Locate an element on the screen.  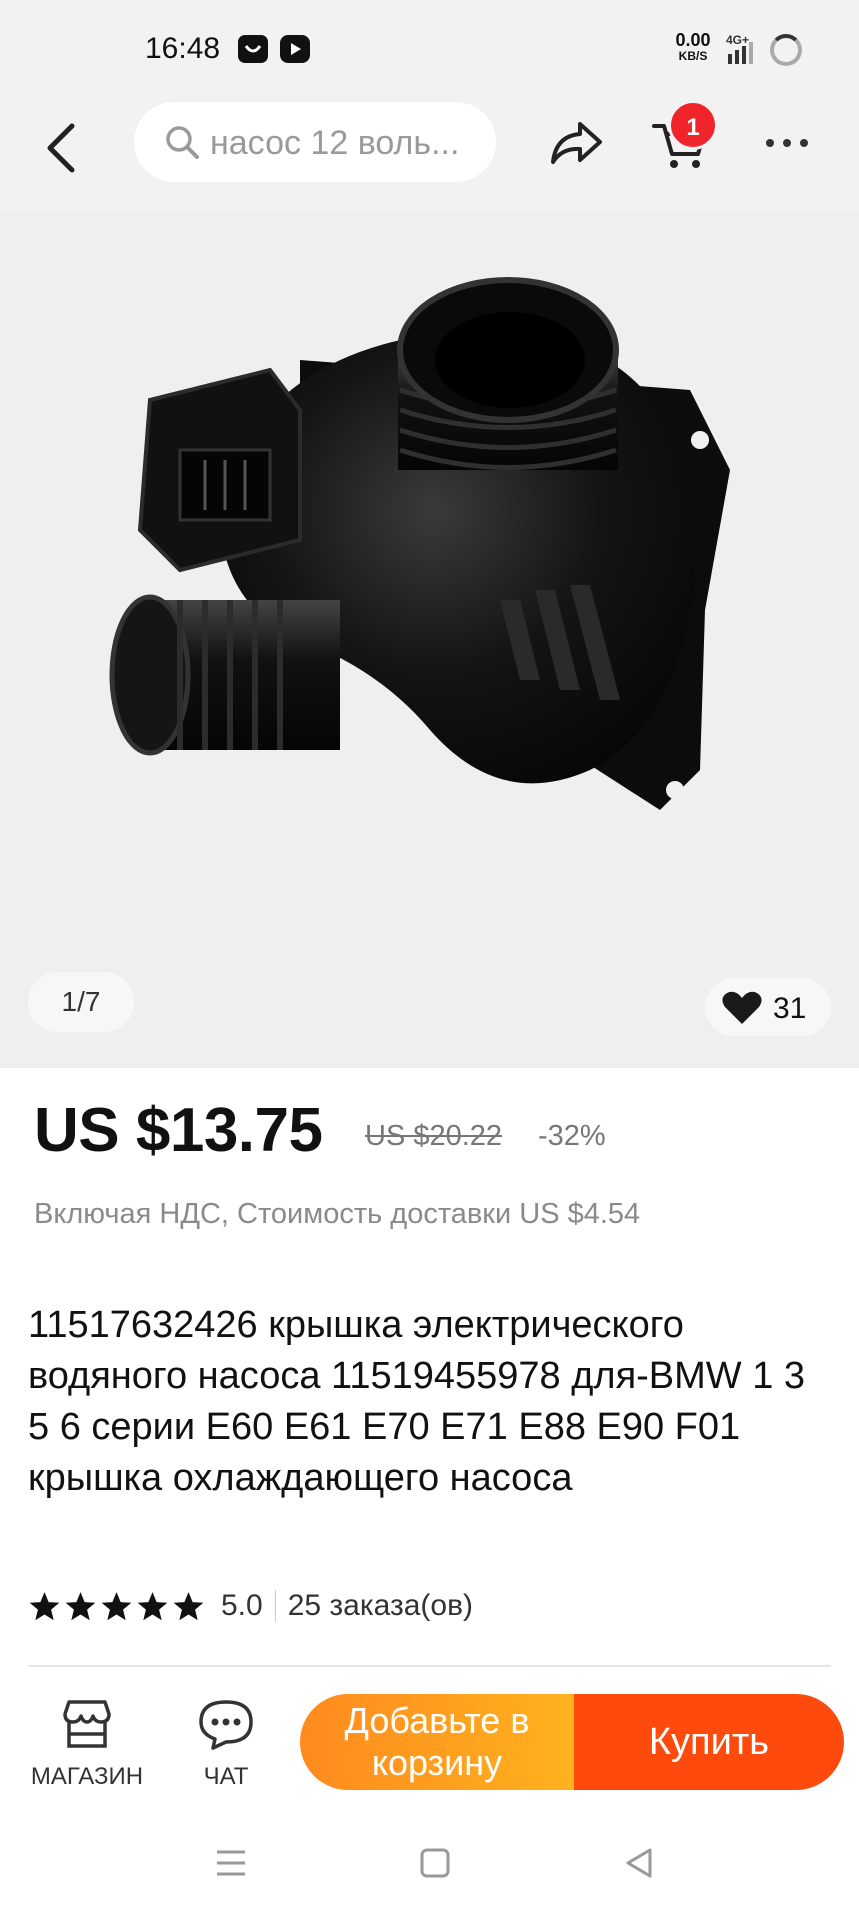
more-options-button is located at coordinates (788, 143).